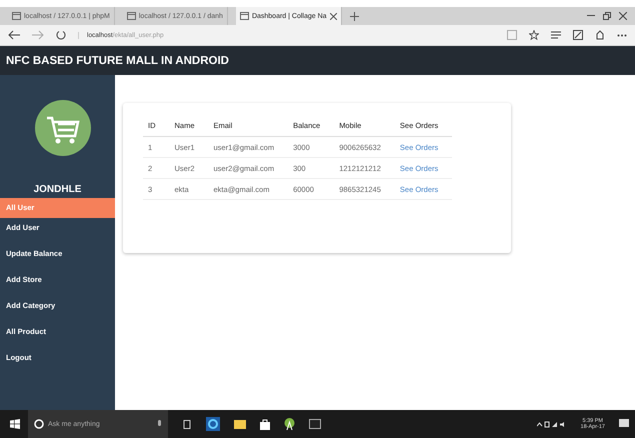 This screenshot has height=438, width=635. Describe the element at coordinates (57, 189) in the screenshot. I see `user-name: JONDHLE` at that location.